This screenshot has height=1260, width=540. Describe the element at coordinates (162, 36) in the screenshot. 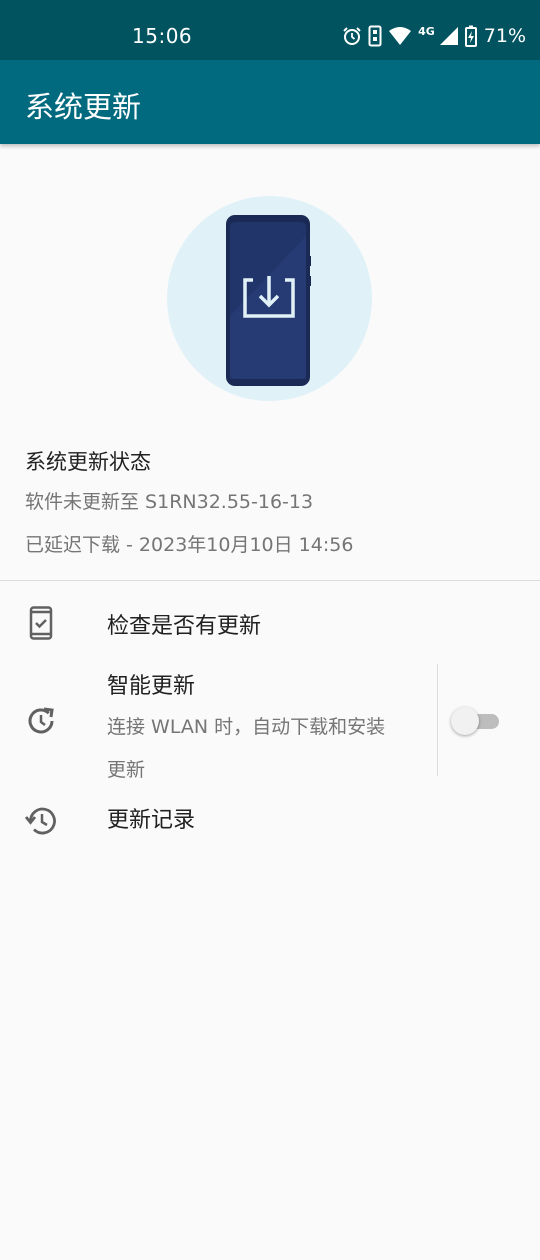

I see `status-time: 15:06` at that location.